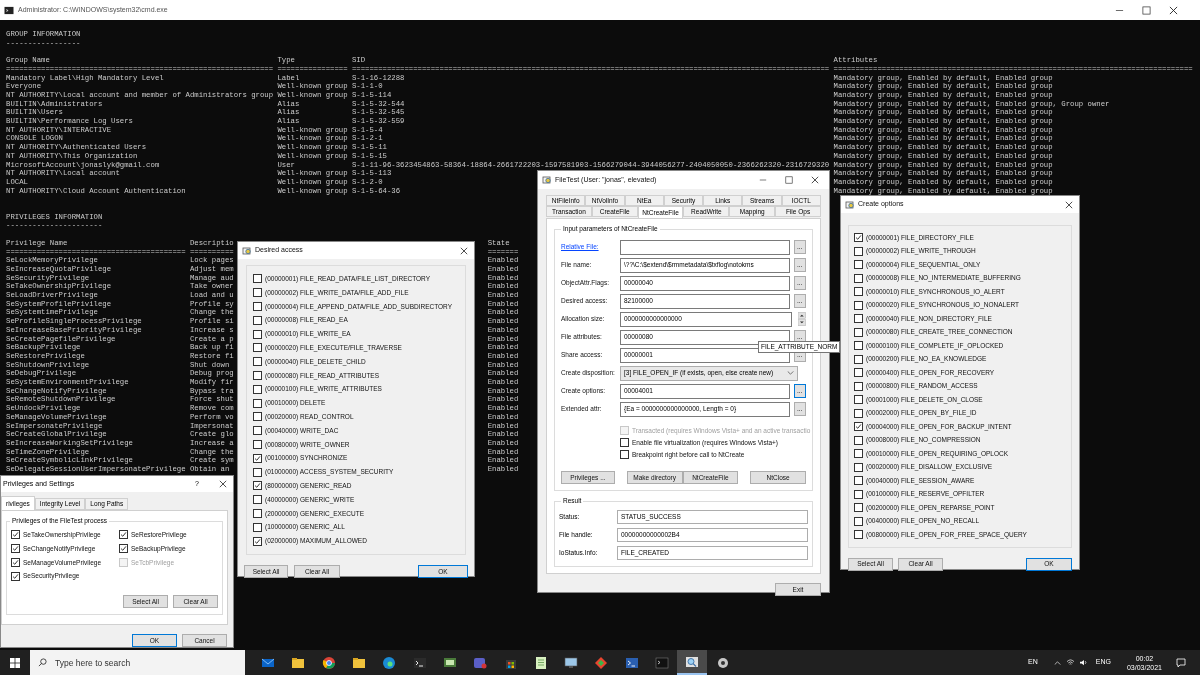 This screenshot has height=675, width=1200. I want to click on chevron-down-icon, so click(790, 373).